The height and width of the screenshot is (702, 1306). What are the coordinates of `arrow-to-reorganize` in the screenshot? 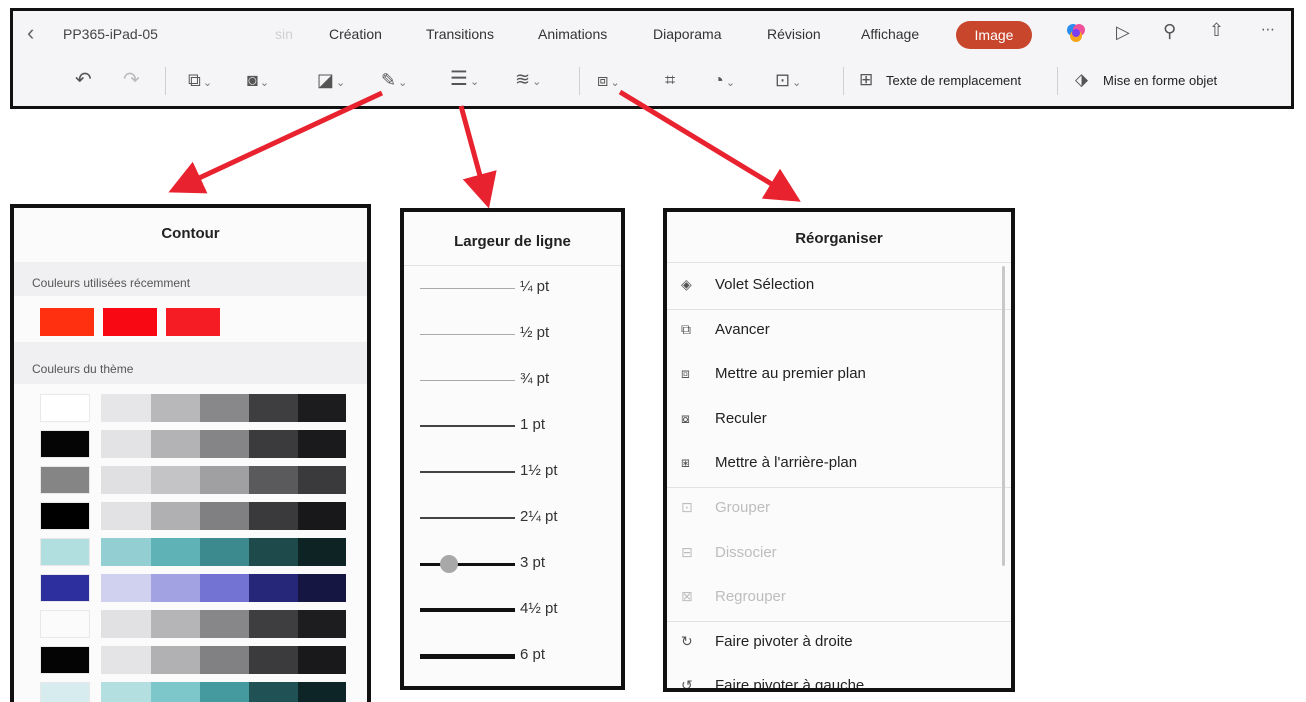 It's located at (709, 145).